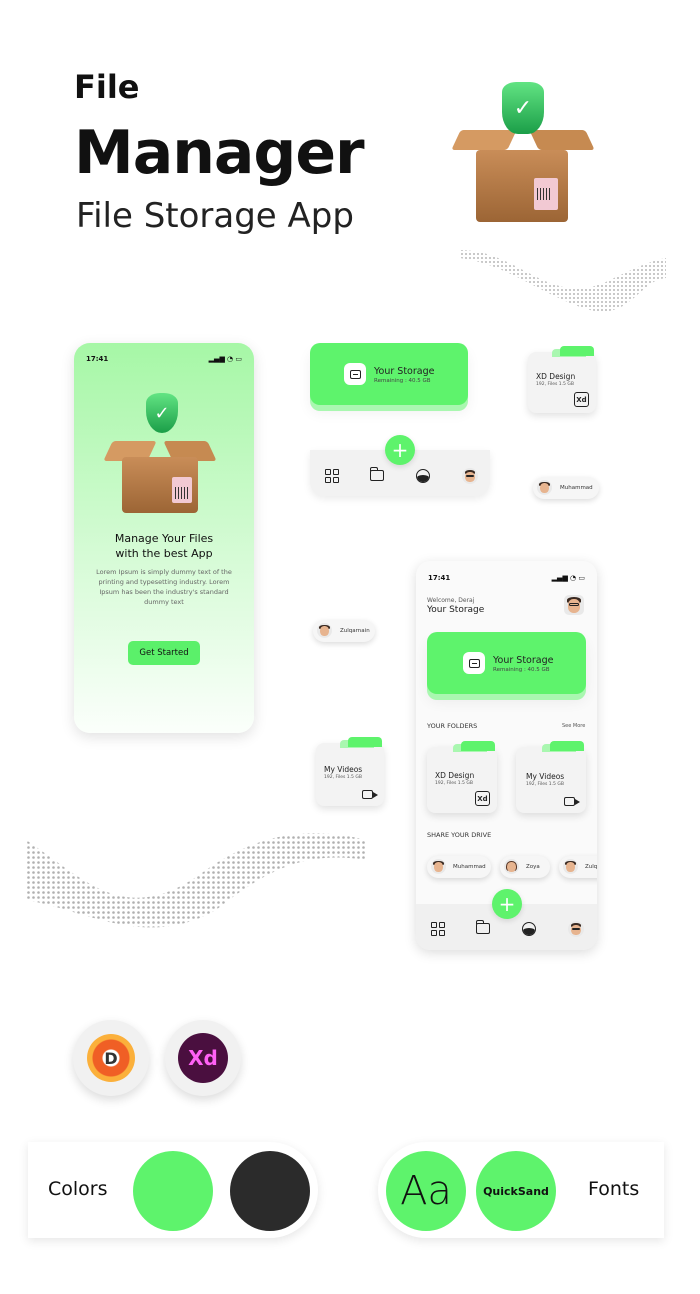 This screenshot has width=700, height=1294. Describe the element at coordinates (164, 653) in the screenshot. I see `get-started-button: Get Started` at that location.